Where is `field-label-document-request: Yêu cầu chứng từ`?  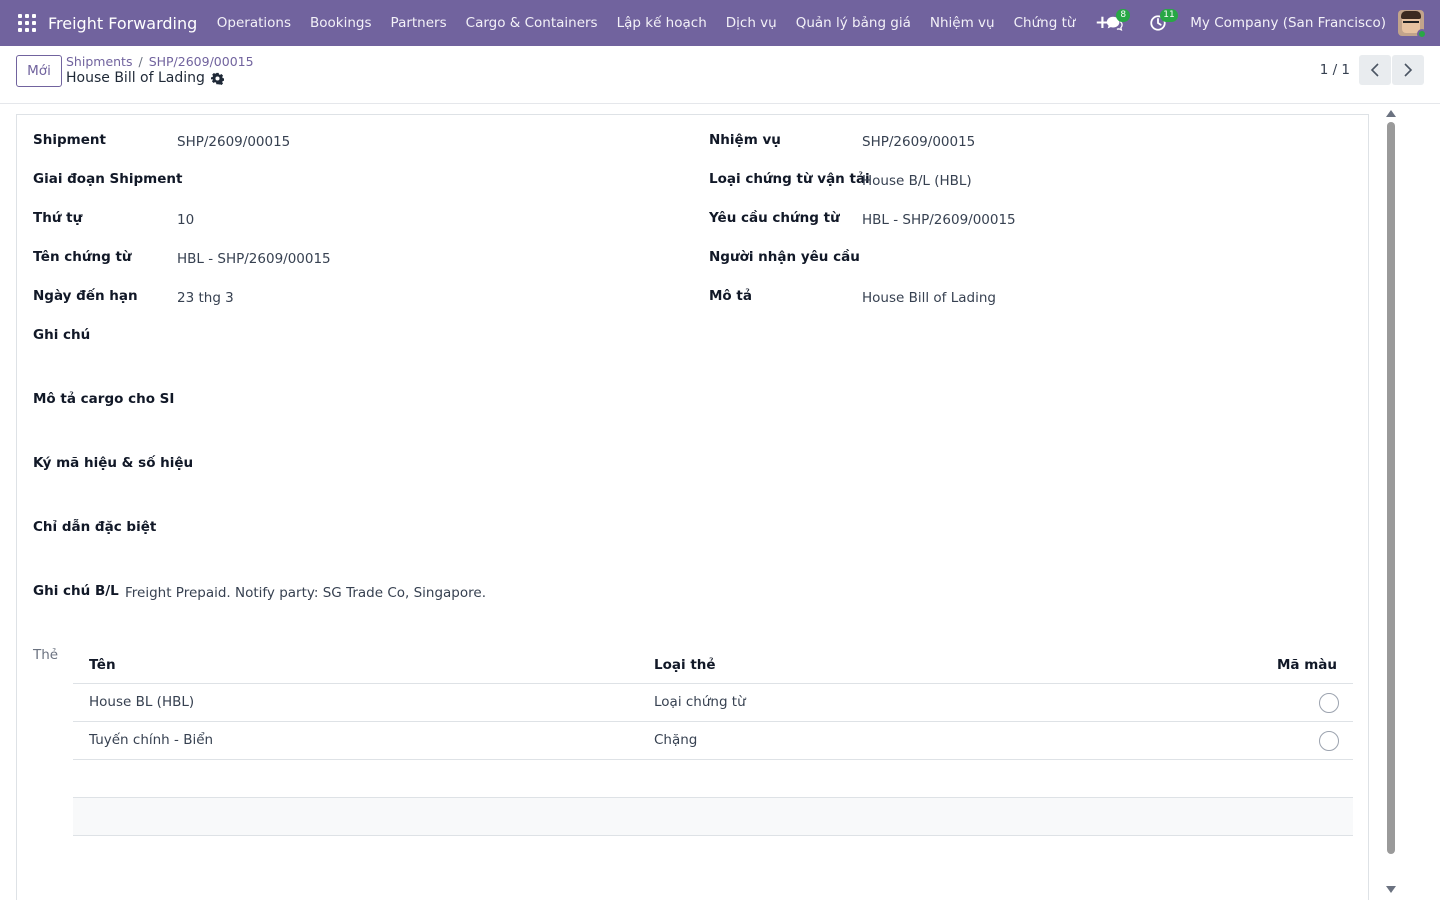
field-label-document-request: Yêu cầu chứng từ is located at coordinates (774, 218).